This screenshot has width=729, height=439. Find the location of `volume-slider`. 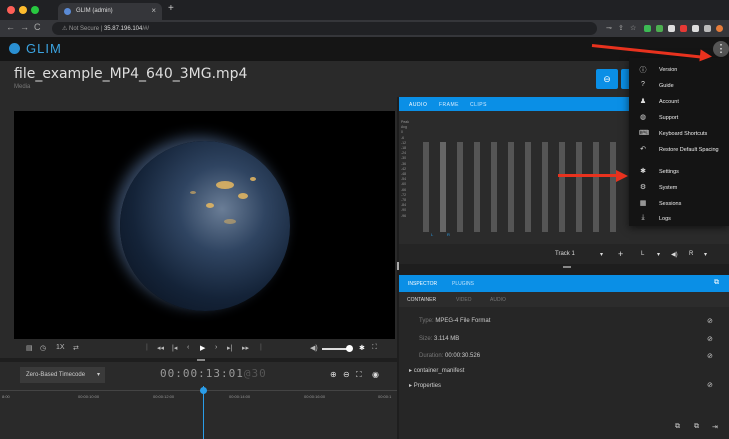

volume-slider is located at coordinates (335, 349).